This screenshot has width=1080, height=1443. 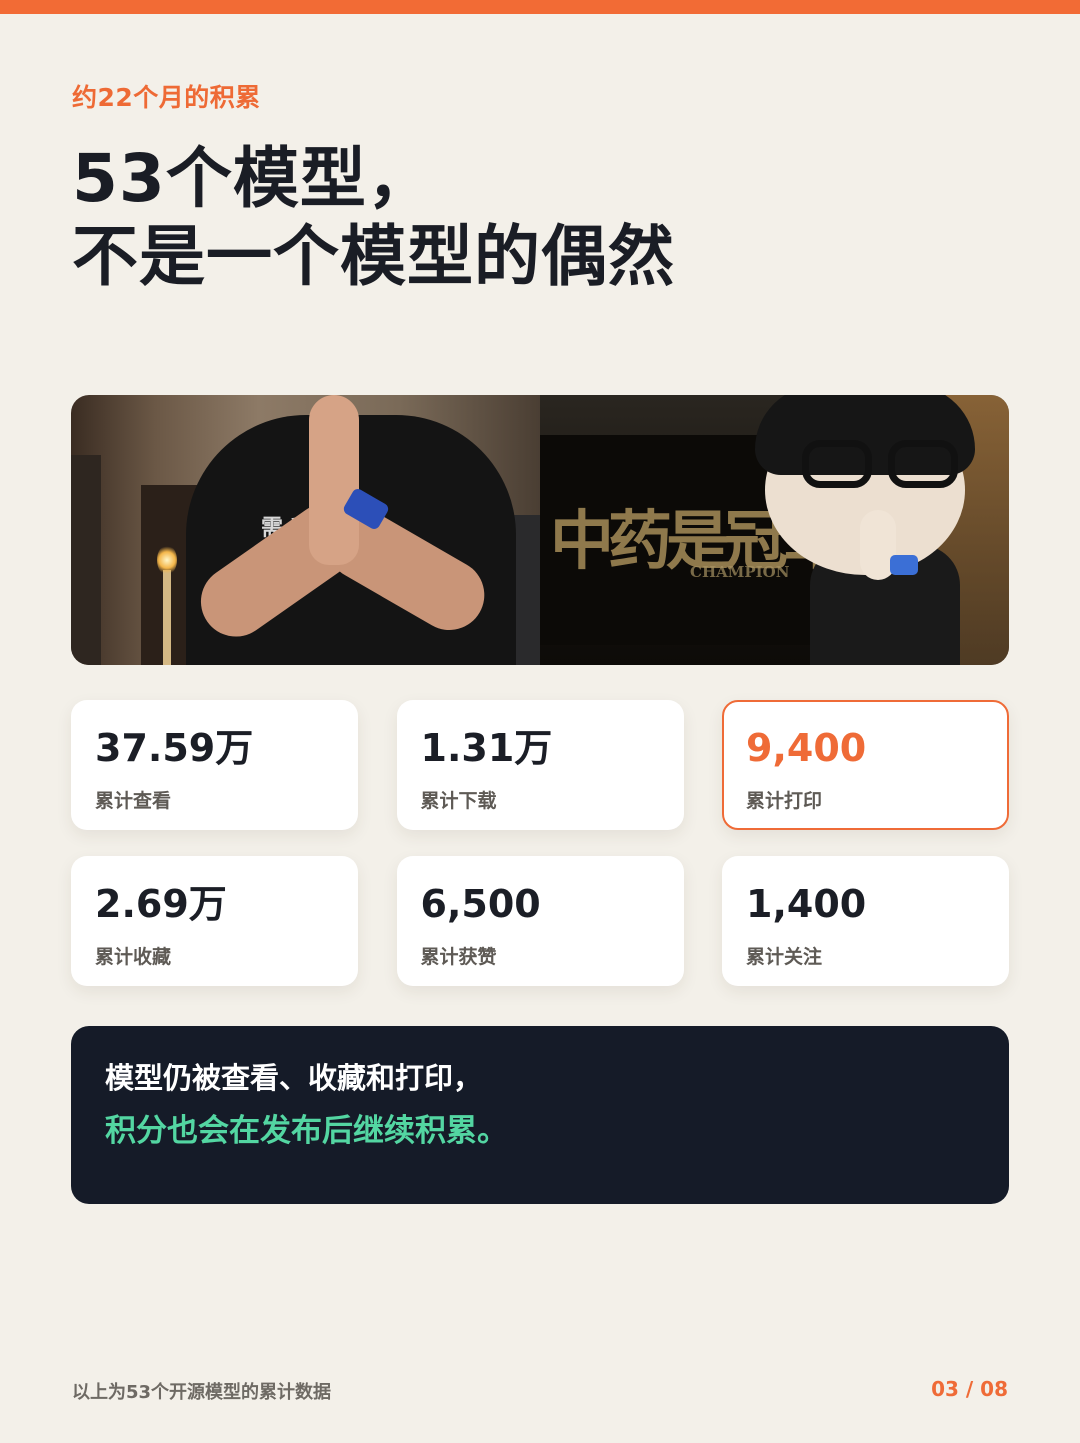 I want to click on stat-card-likes: 6,500 累计获赞, so click(x=540, y=921).